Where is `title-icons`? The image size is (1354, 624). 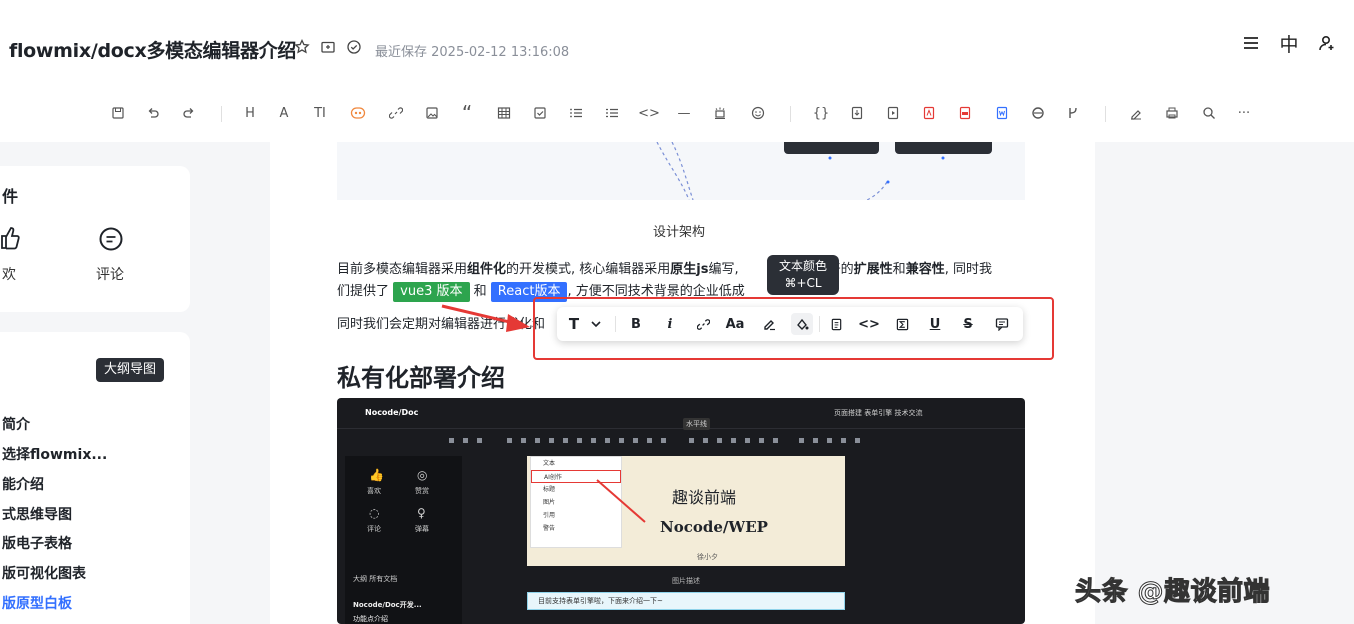
title-icons is located at coordinates (328, 47).